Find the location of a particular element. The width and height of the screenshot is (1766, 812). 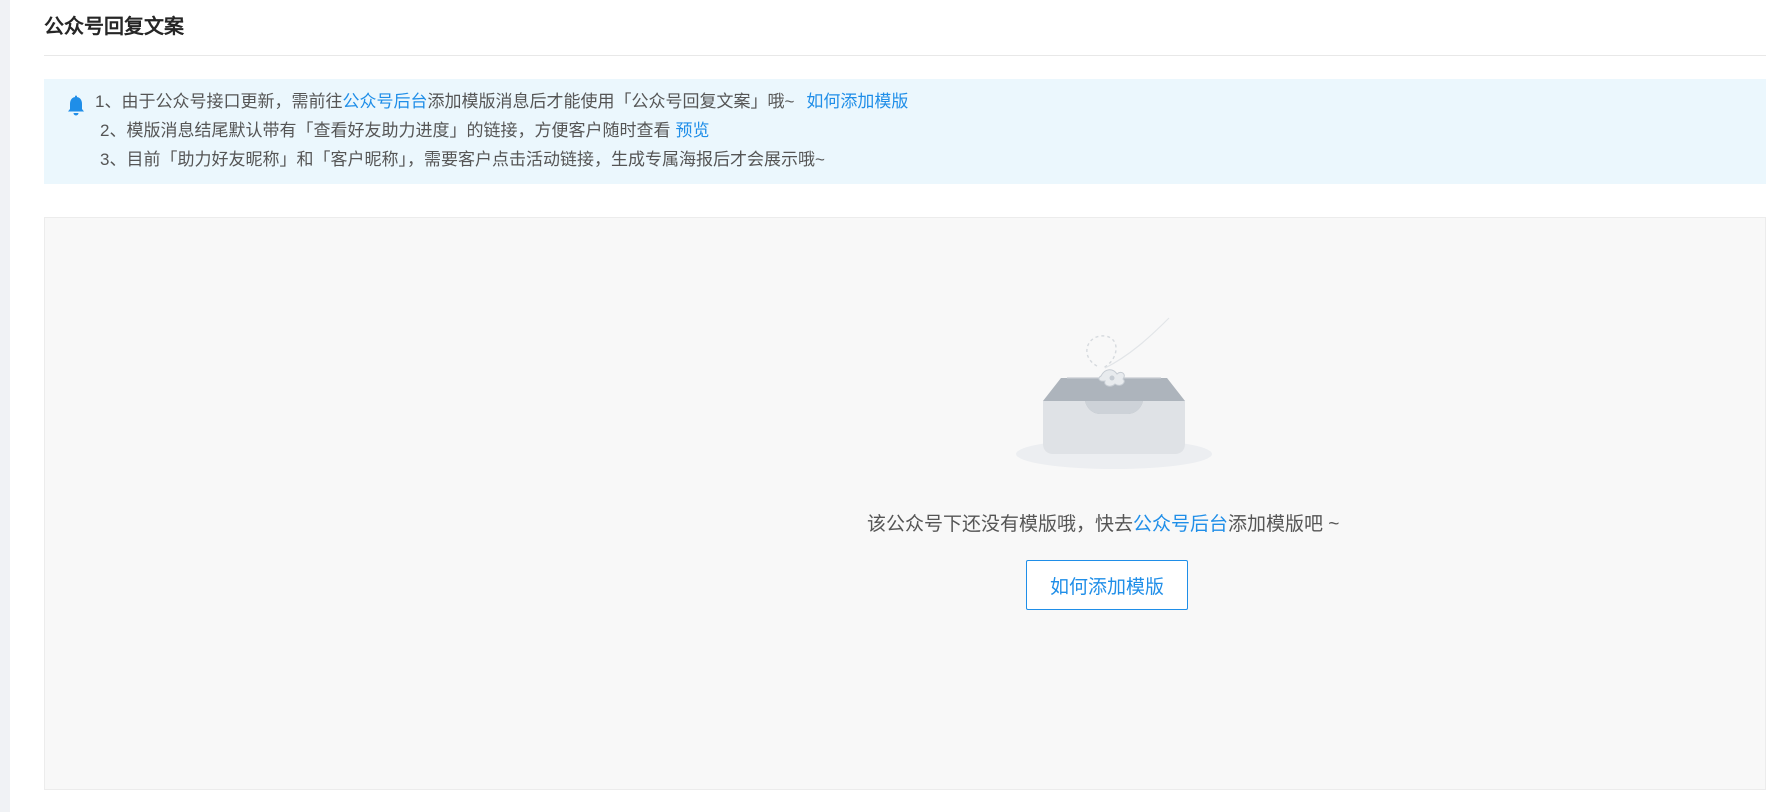

how-to-add-template-button: 如何添加模版 is located at coordinates (1107, 585).